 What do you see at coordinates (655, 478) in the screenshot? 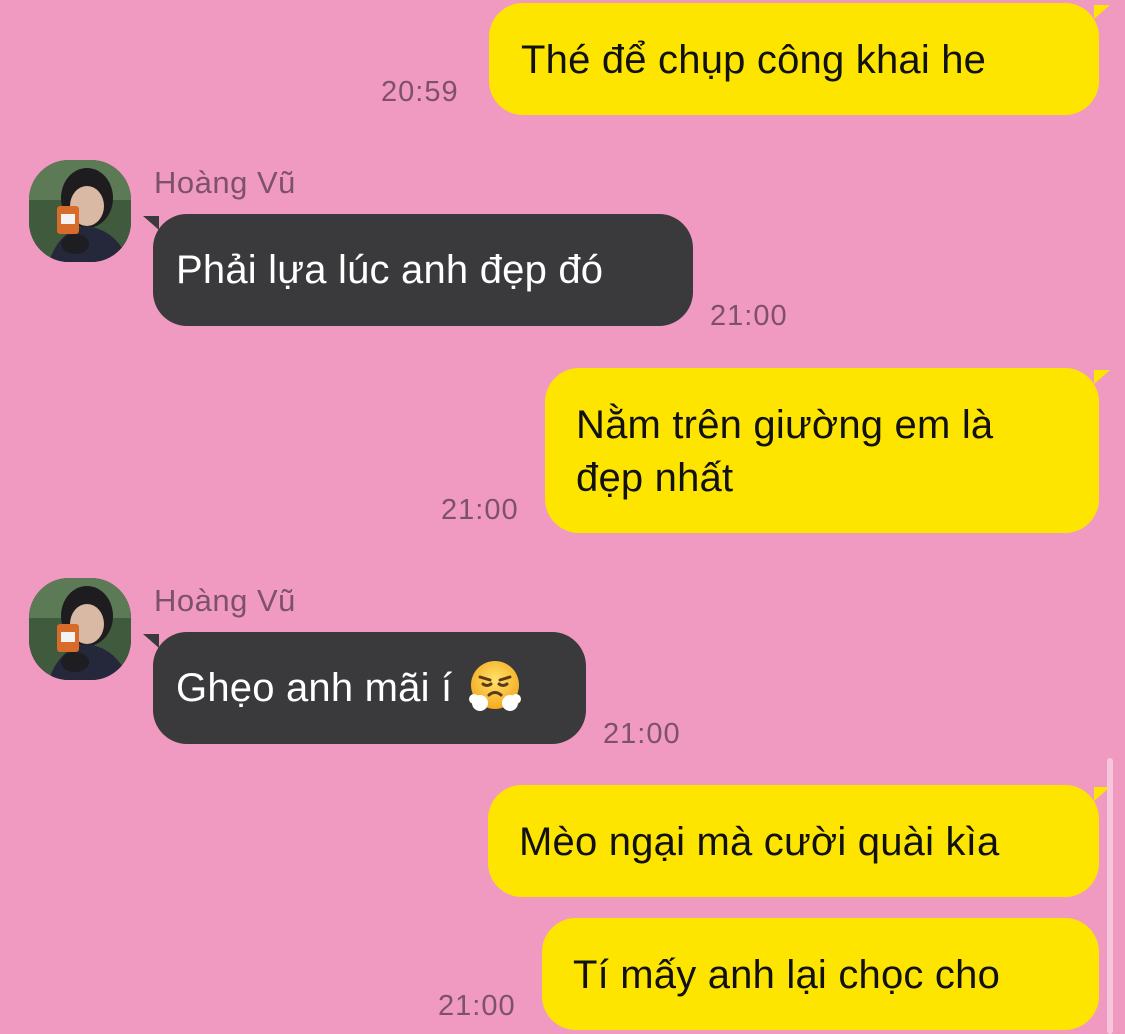
I see `message-text-line: đẹp nhất` at bounding box center [655, 478].